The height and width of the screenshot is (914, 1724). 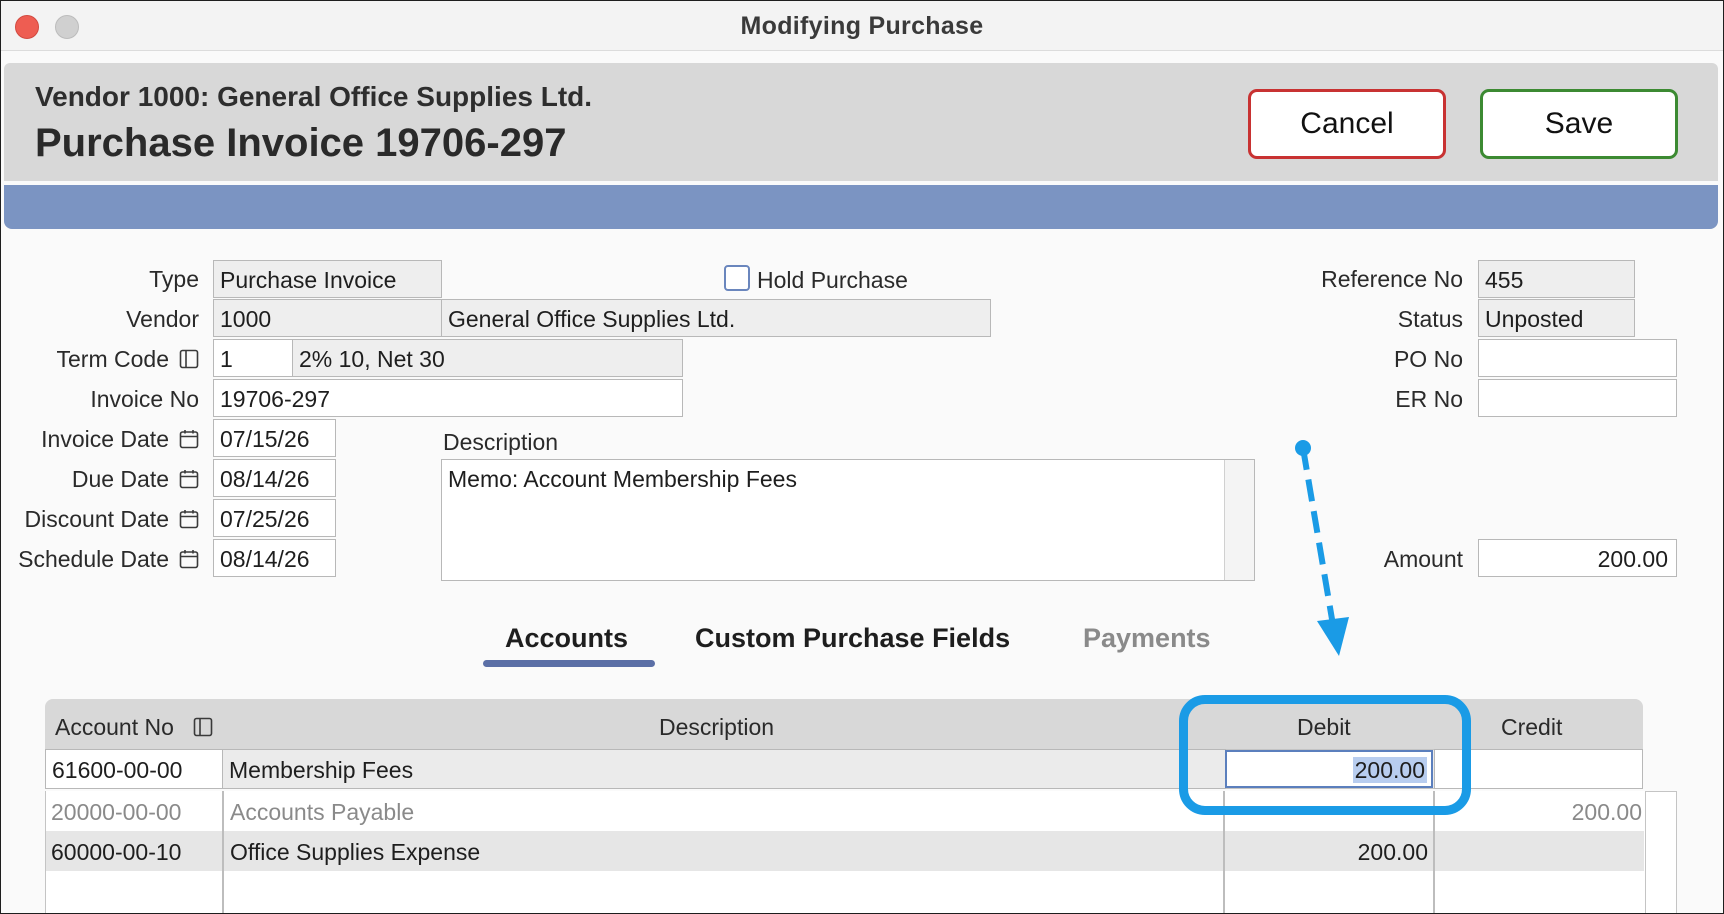 What do you see at coordinates (112, 359) in the screenshot?
I see `term-code-label: Term Code` at bounding box center [112, 359].